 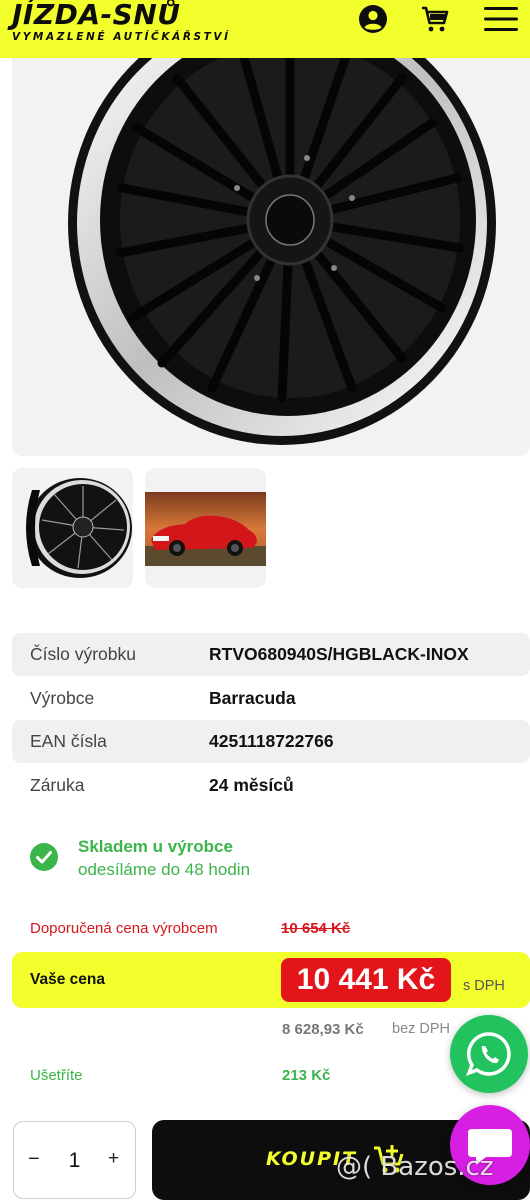 I want to click on quantity-stepper: − 1 +, so click(x=74, y=1160).